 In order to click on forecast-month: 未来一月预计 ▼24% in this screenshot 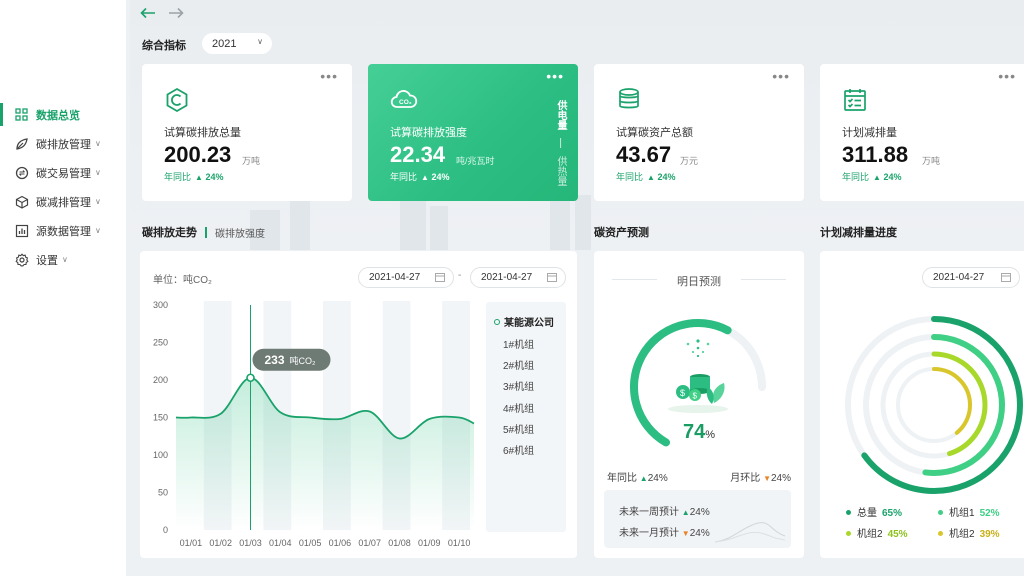, I will do `click(664, 533)`.